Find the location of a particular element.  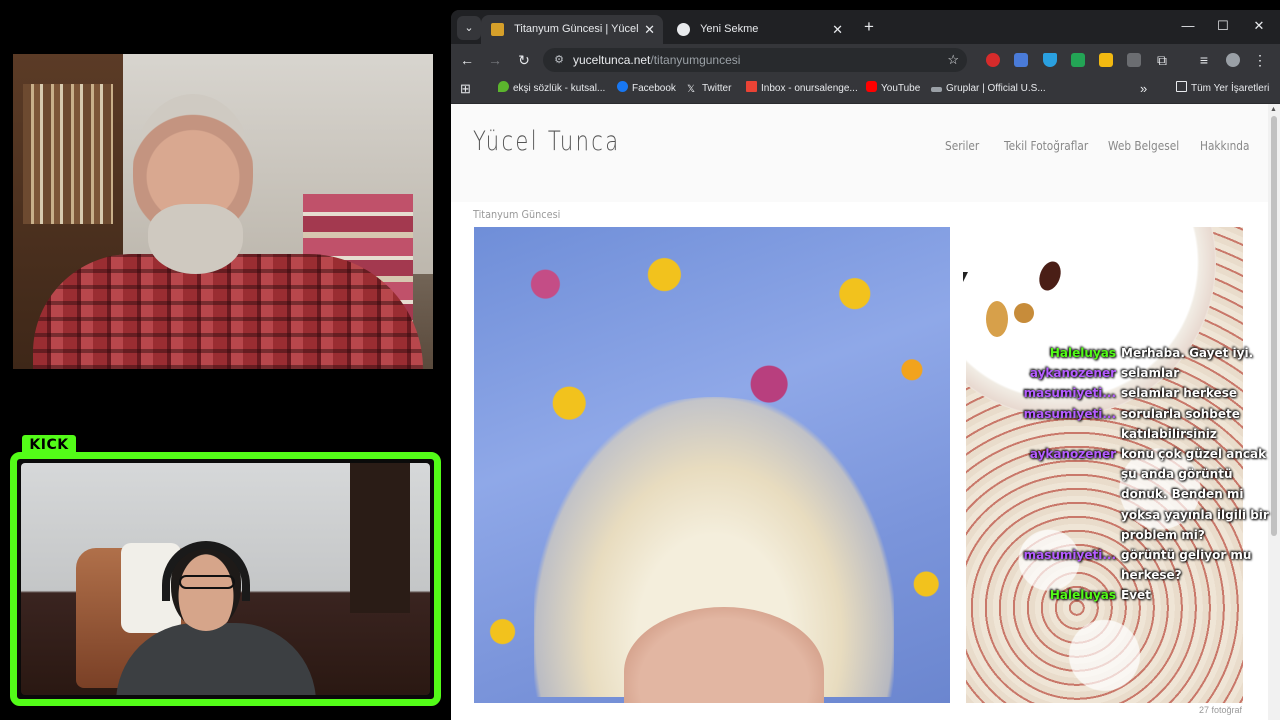

chat-text: selamlar is located at coordinates (1150, 373).